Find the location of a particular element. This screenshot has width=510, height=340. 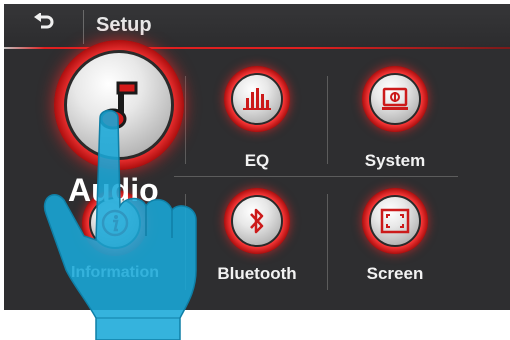

screen-fullscreen-icon is located at coordinates (395, 221).